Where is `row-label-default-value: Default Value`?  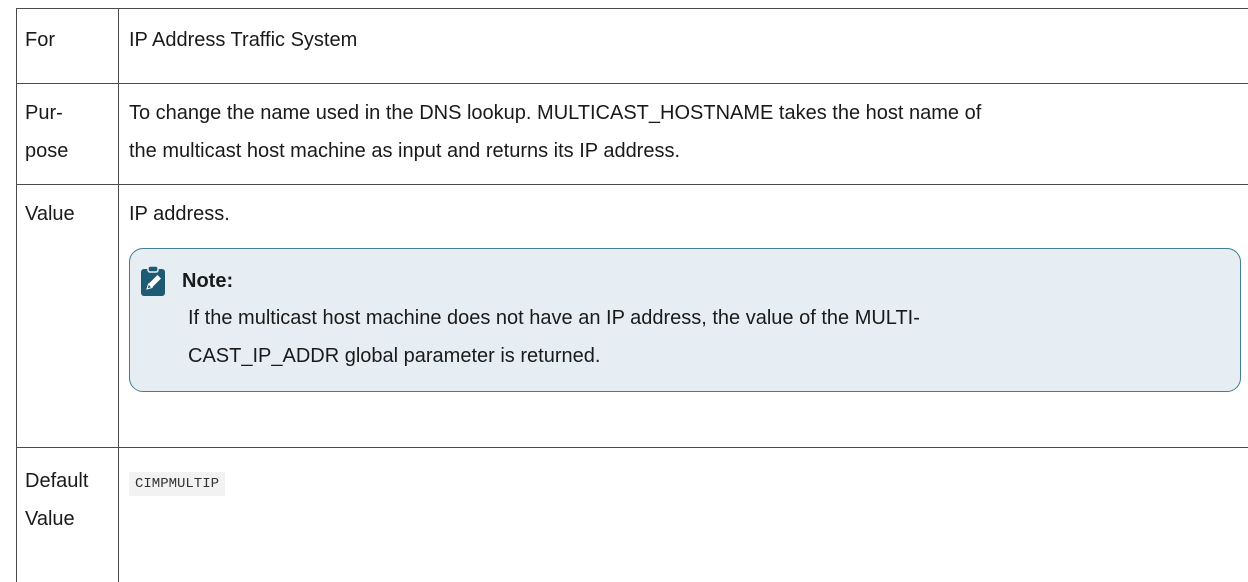 row-label-default-value: Default Value is located at coordinates (68, 515).